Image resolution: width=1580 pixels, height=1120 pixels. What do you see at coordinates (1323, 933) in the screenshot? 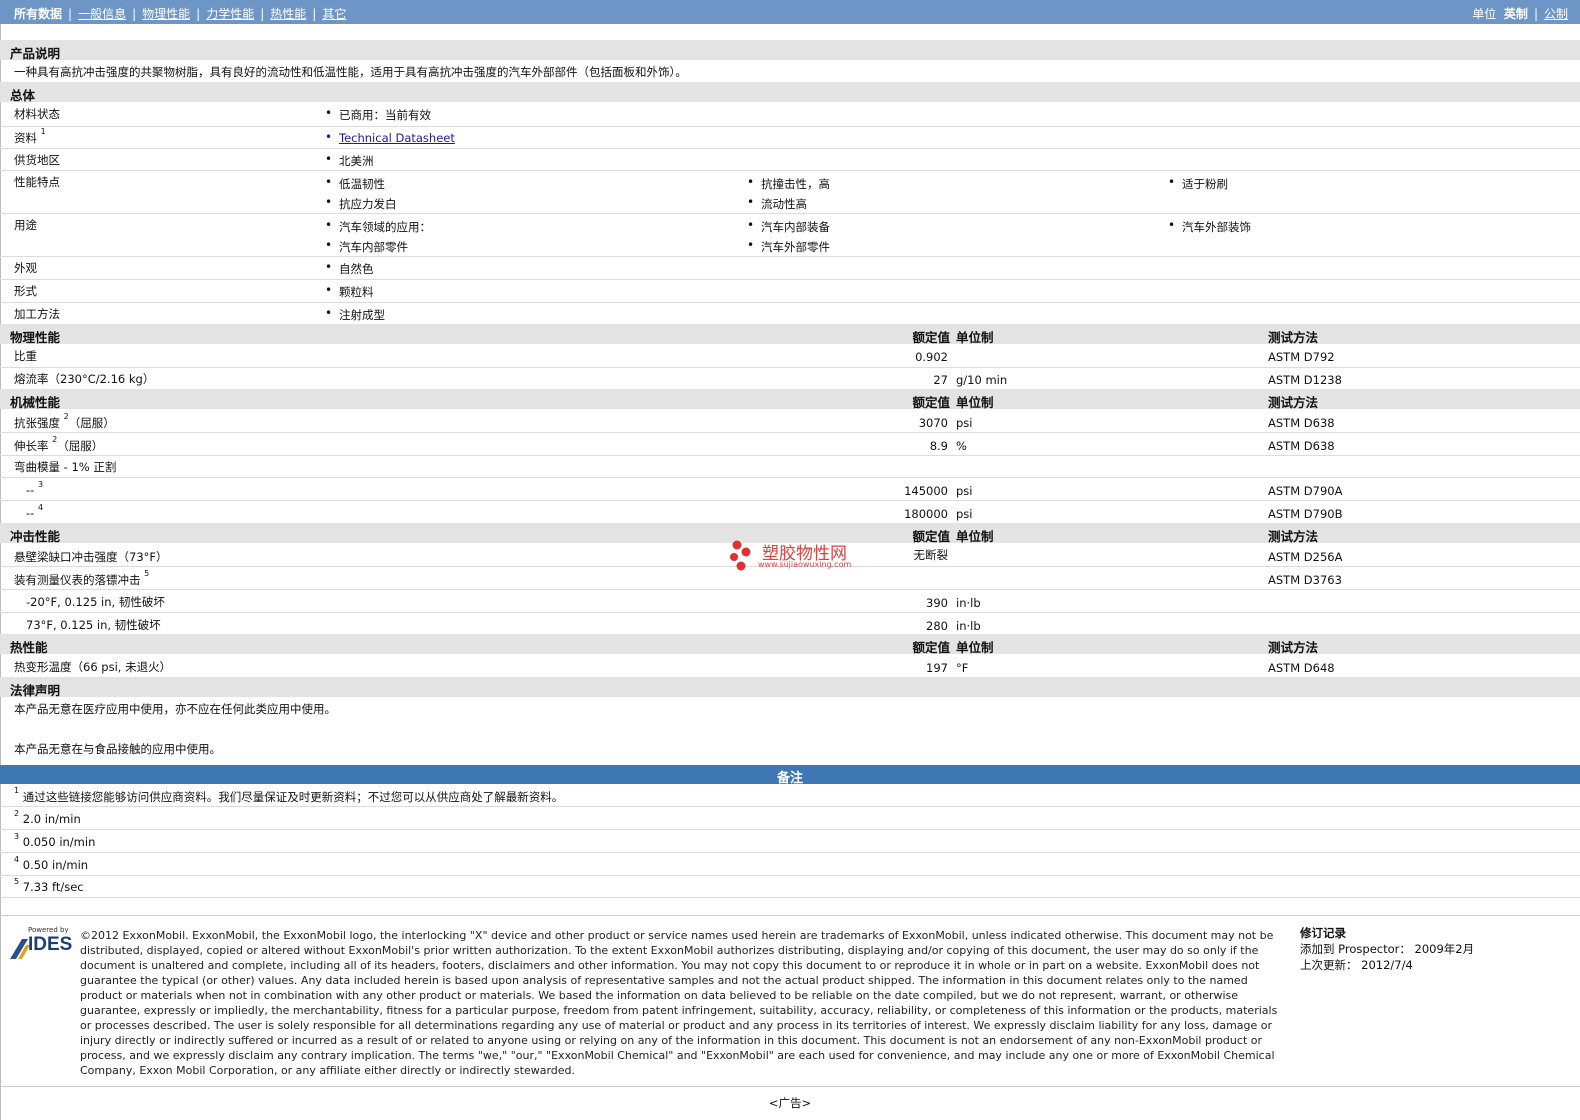
I see `revision-title: 修订记录` at bounding box center [1323, 933].